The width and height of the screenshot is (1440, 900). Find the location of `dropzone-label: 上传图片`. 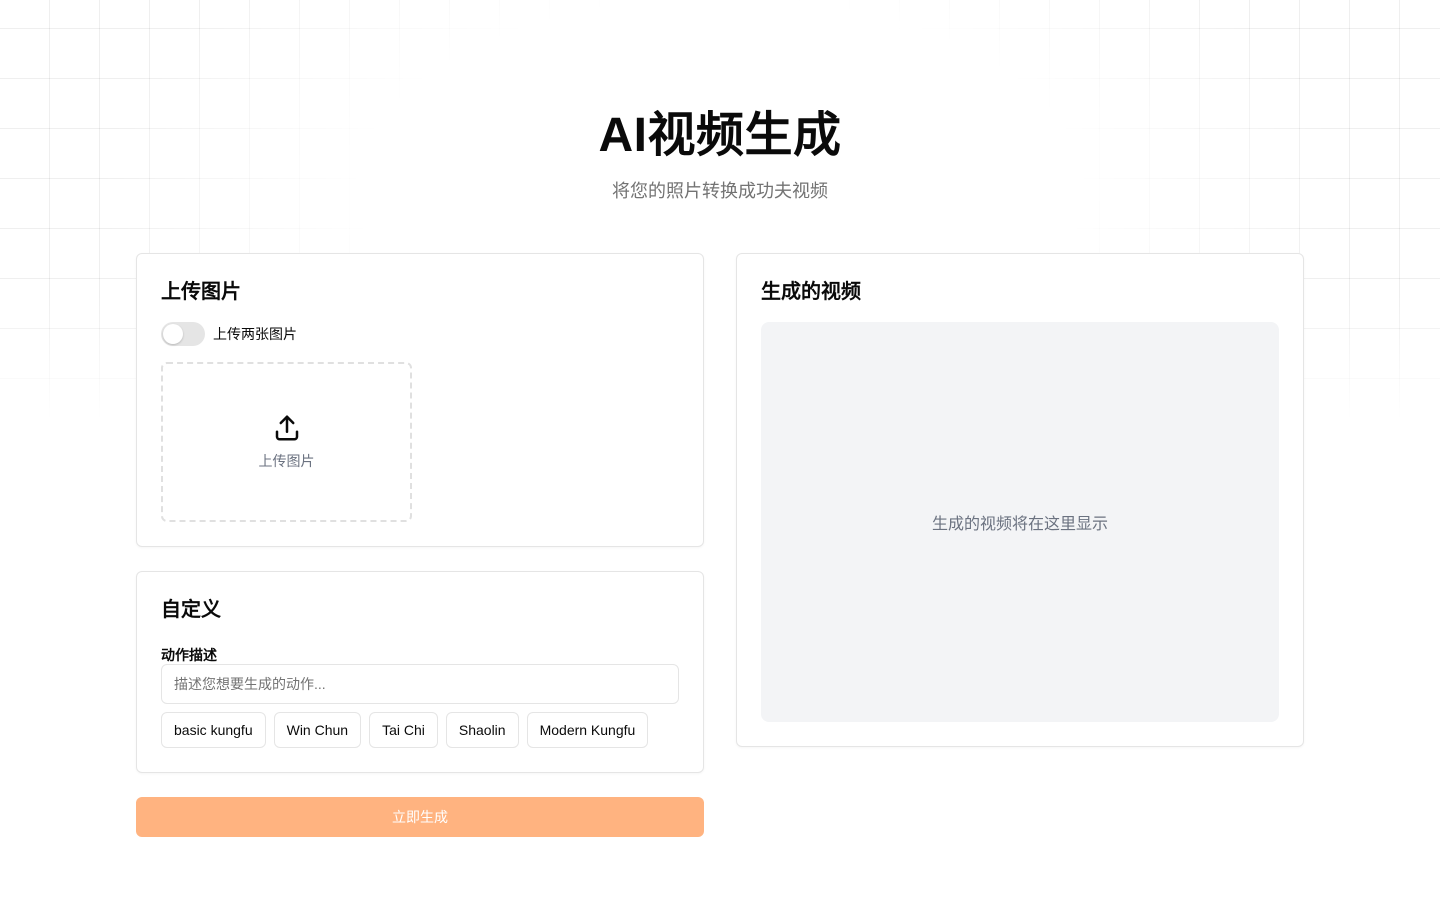

dropzone-label: 上传图片 is located at coordinates (286, 461).